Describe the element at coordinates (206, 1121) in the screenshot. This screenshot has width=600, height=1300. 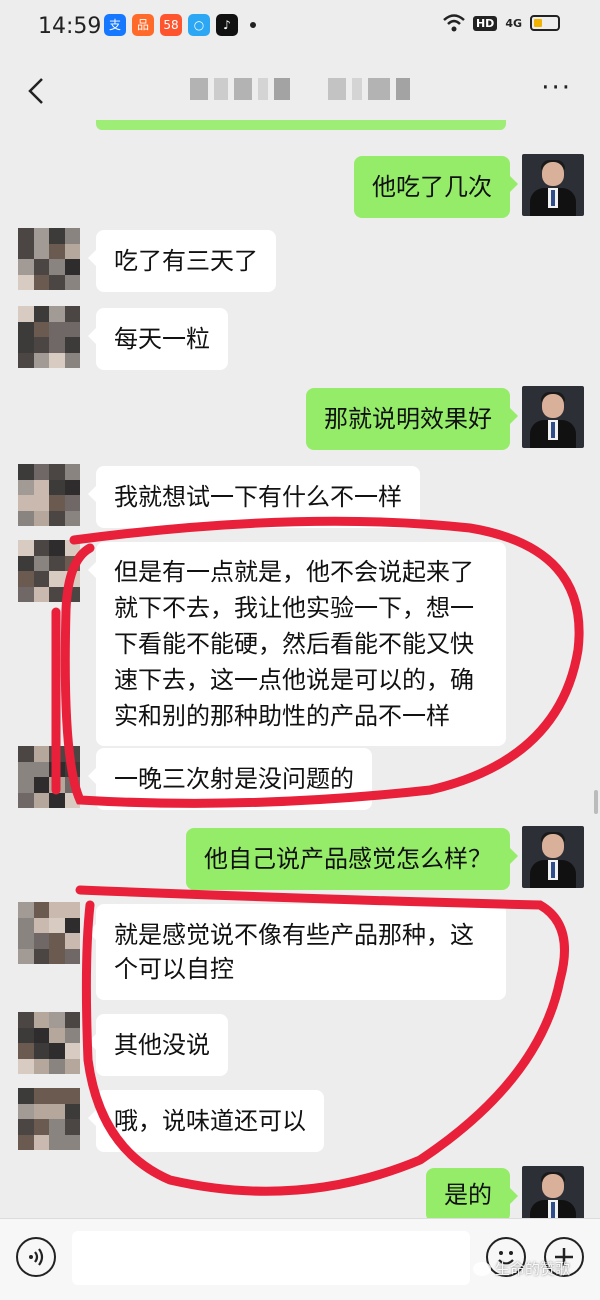
I see `message-bubble: 哦，说味道还可以` at that location.